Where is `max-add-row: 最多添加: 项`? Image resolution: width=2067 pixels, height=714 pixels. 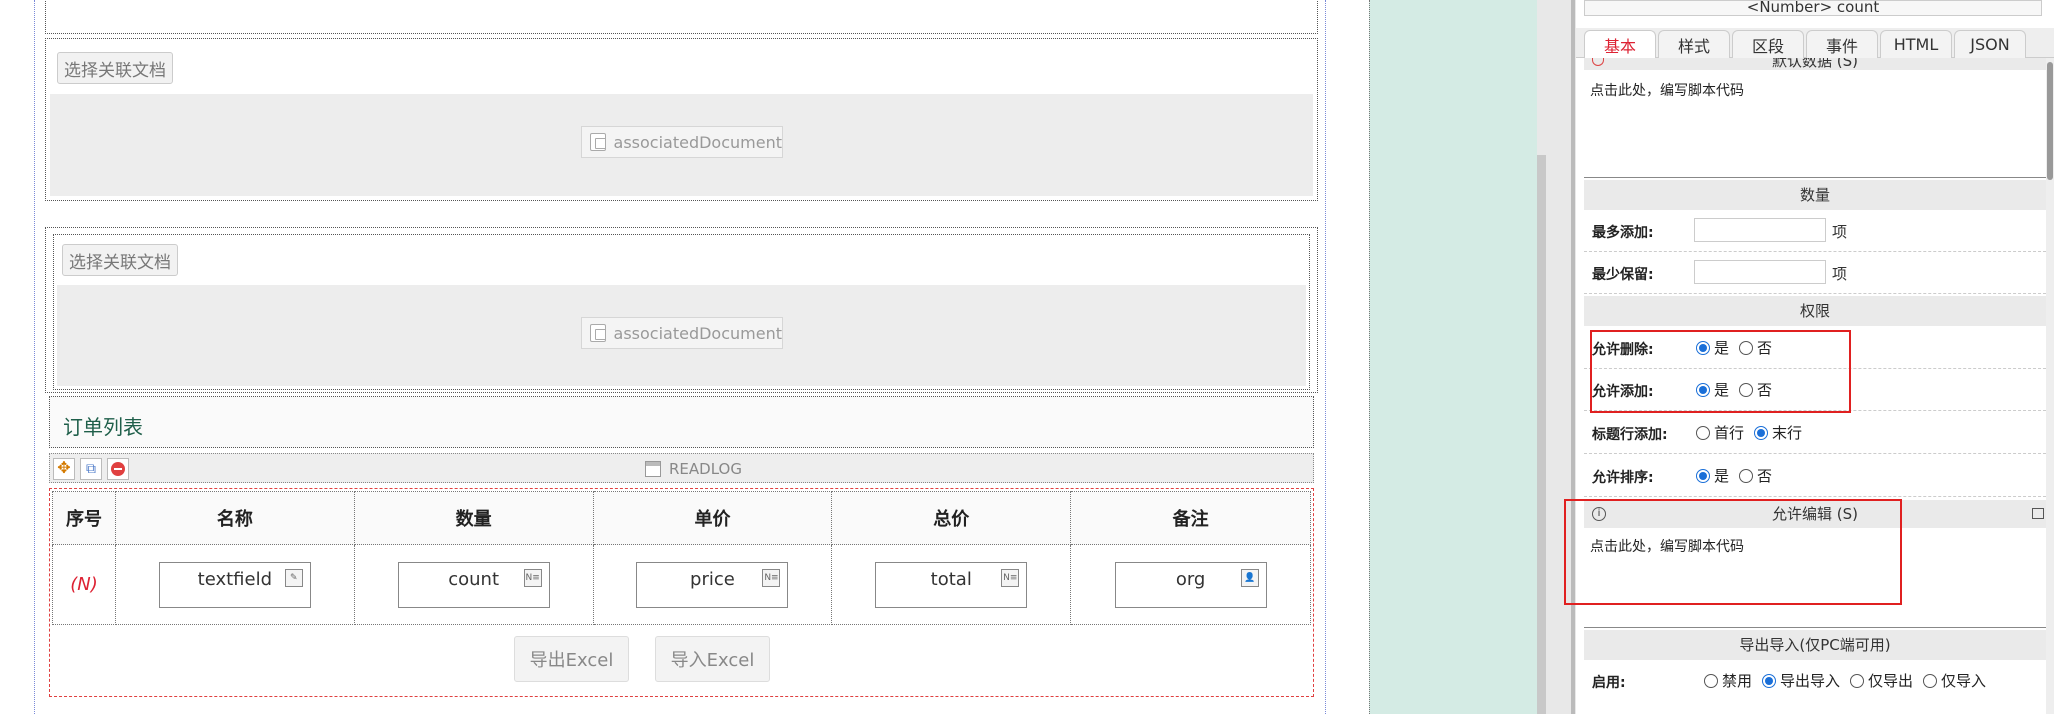
max-add-row: 最多添加: 项 is located at coordinates (1815, 231).